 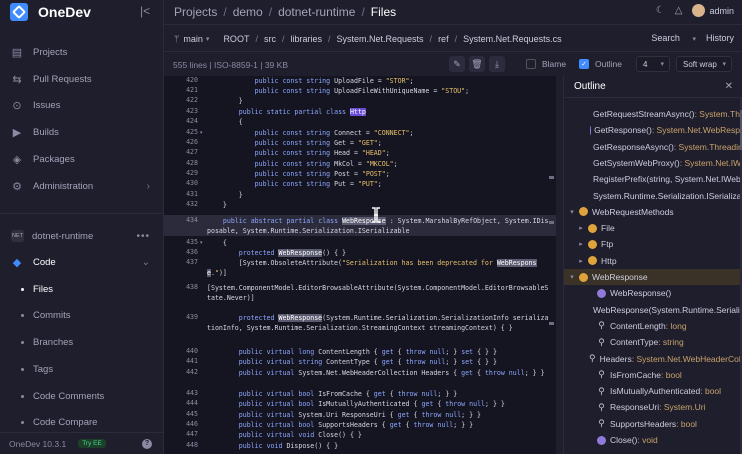 I want to click on path-segment: System.Net.Requests, so click(x=380, y=39).